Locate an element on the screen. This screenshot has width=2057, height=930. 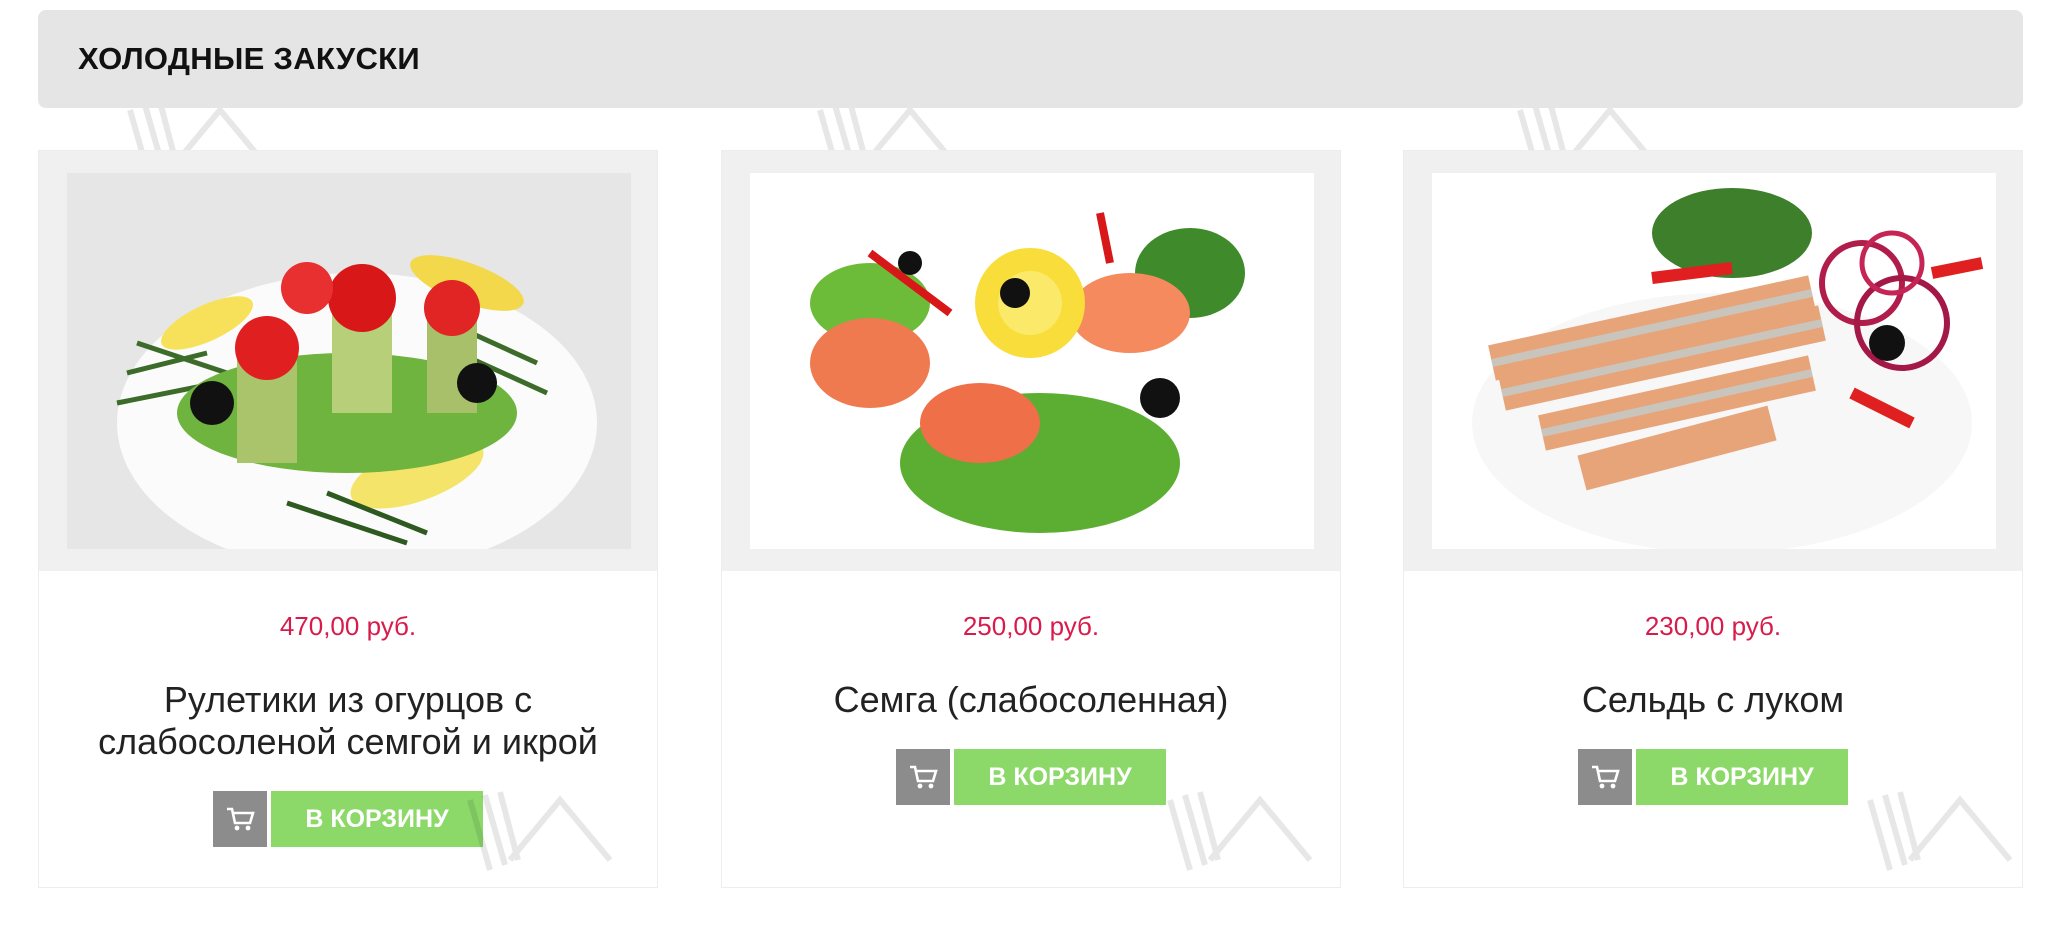
section-title: ХОЛОДНЫЕ ЗАКУСКИ is located at coordinates (249, 58).